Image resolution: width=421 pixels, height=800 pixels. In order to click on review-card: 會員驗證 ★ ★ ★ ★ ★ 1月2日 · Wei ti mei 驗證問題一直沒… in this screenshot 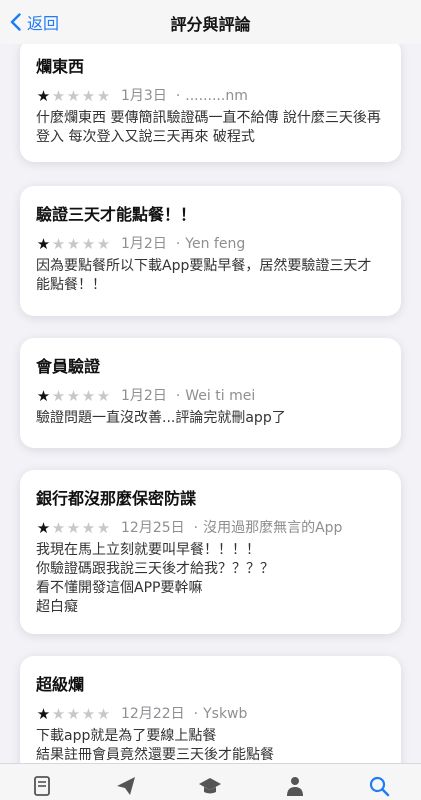, I will do `click(210, 393)`.